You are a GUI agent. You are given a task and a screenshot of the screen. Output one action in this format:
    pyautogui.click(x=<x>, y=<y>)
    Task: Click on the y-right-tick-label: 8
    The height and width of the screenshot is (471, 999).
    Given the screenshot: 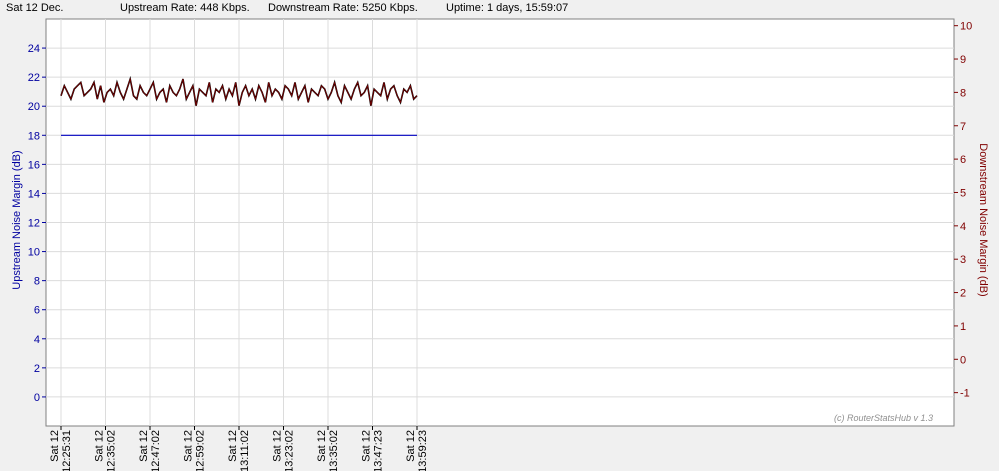 What is the action you would take?
    pyautogui.click(x=963, y=93)
    